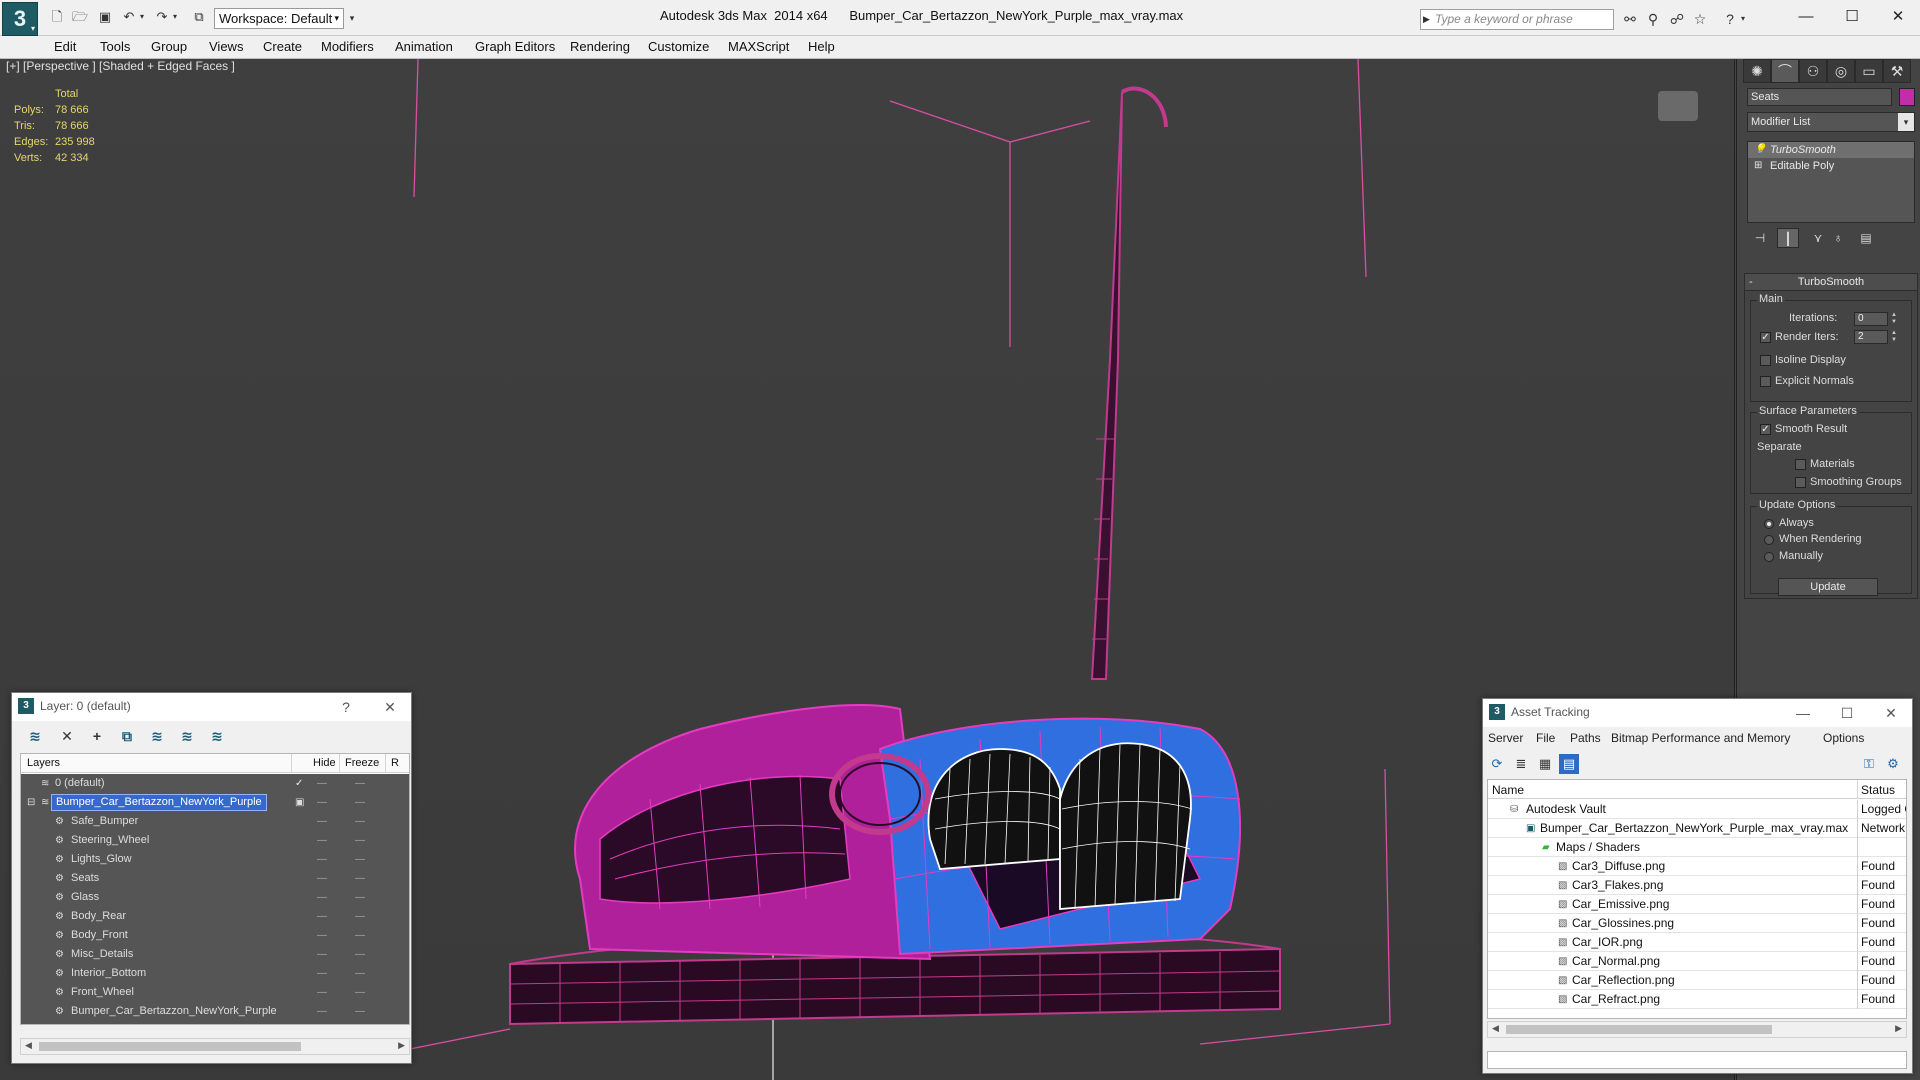  Describe the element at coordinates (1757, 71) in the screenshot. I see `create-tab-icon: ✺` at that location.